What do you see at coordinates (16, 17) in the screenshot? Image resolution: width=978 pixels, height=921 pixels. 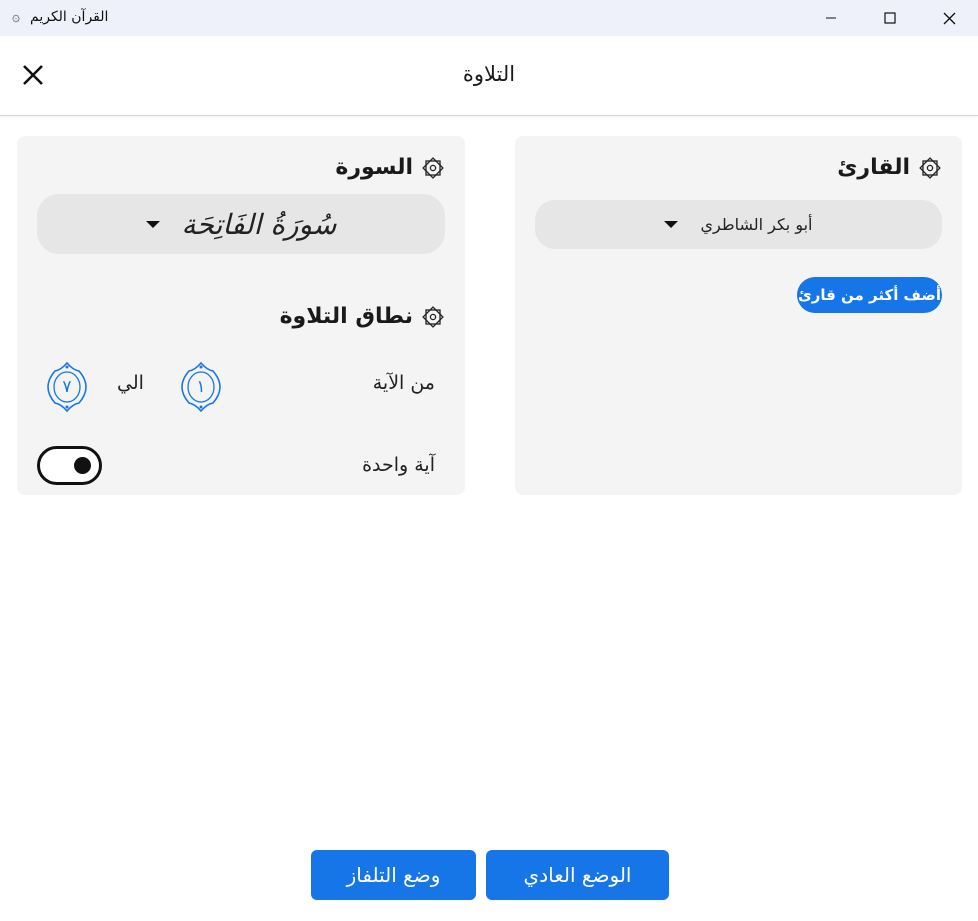 I see `quran-calligraphy-icon: ۞` at bounding box center [16, 17].